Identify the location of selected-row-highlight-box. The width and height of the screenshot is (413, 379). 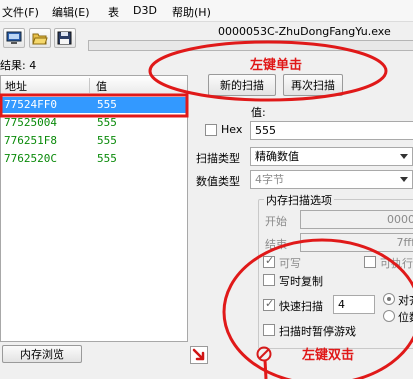
(94, 105).